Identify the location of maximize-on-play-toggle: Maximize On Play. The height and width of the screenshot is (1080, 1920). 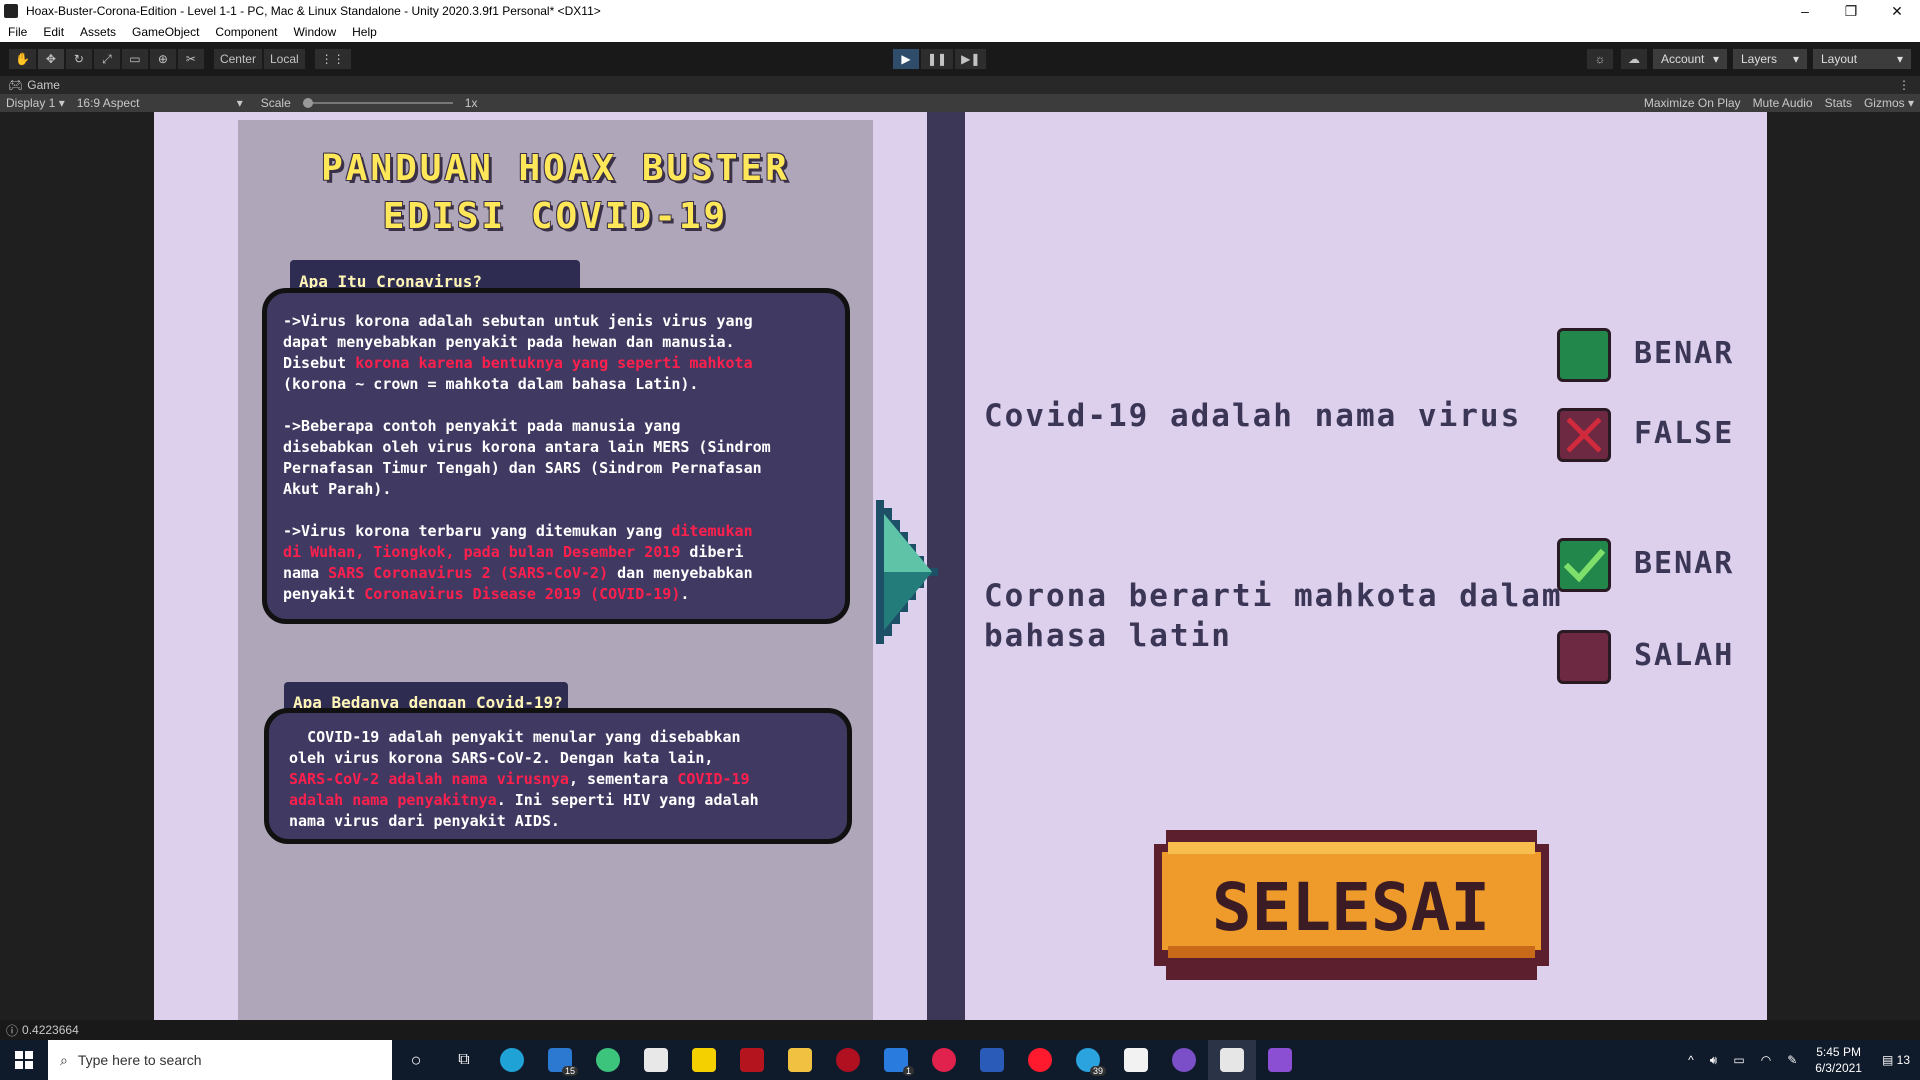
(1692, 103).